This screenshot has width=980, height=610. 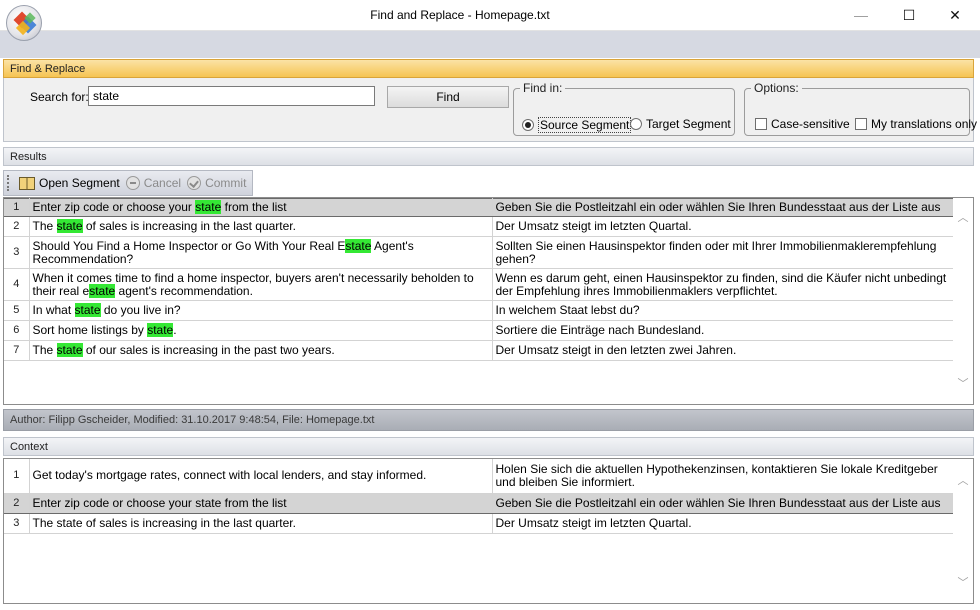 What do you see at coordinates (861, 15) in the screenshot?
I see `minimize-button: —` at bounding box center [861, 15].